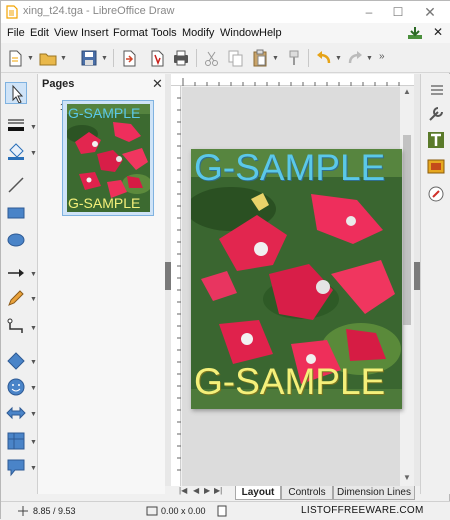  What do you see at coordinates (16, 33) in the screenshot?
I see `menu-file: File` at bounding box center [16, 33].